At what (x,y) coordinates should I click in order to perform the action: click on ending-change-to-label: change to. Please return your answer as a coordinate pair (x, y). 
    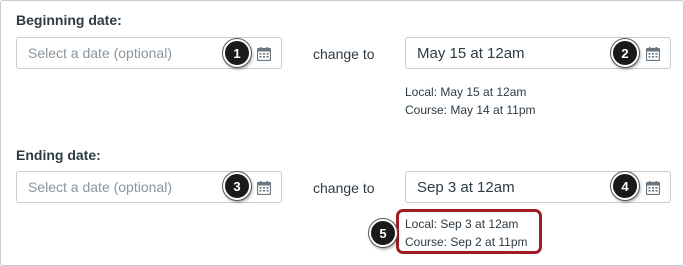
    Looking at the image, I should click on (344, 188).